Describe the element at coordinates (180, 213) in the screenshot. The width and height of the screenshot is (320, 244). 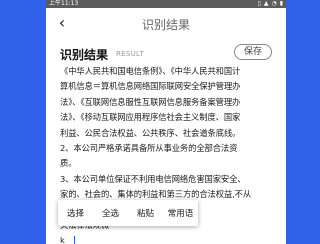
I see `common-phrases-option: 常用语` at that location.